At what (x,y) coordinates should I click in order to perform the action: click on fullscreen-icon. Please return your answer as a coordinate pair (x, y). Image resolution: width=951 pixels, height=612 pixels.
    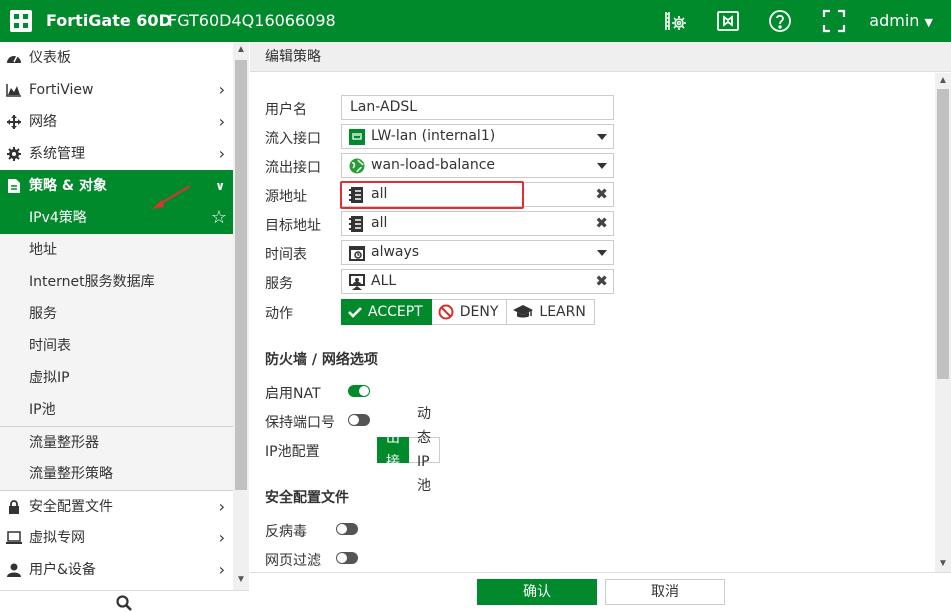
    Looking at the image, I should click on (834, 21).